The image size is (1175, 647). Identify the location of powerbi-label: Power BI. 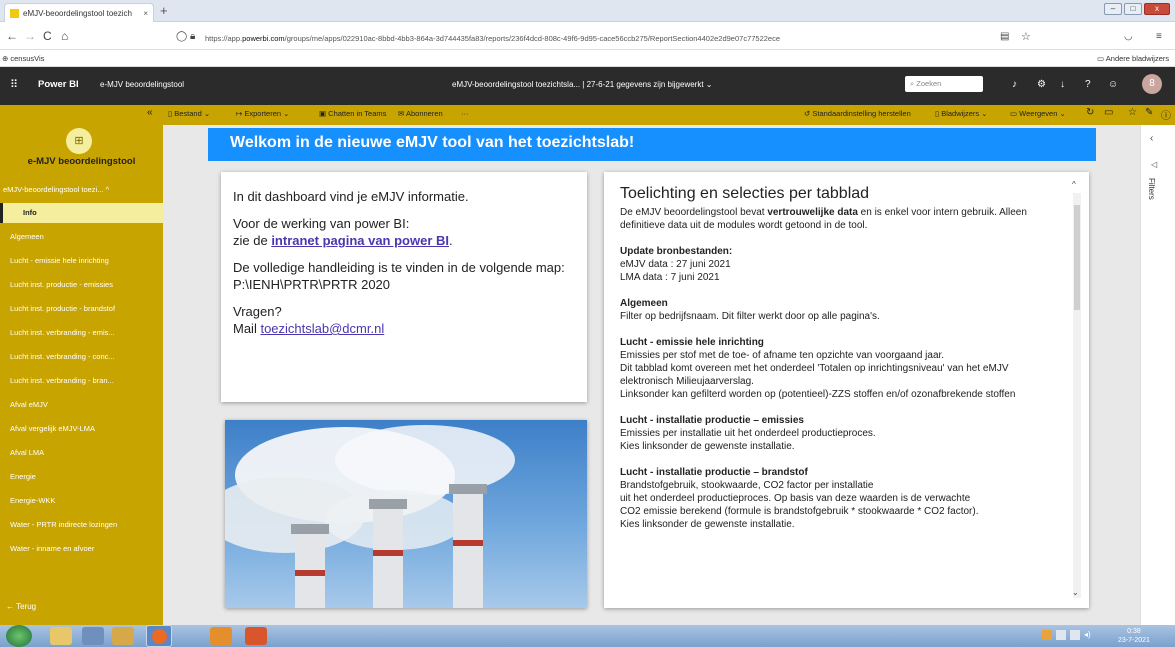
(58, 84).